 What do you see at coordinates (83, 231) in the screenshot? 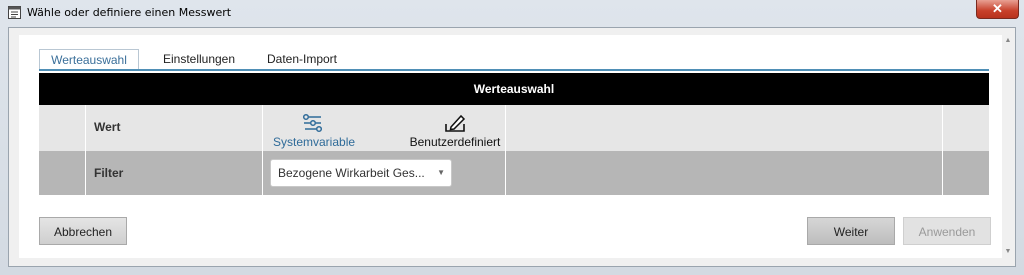
I see `cancel-button: Abbrechen` at bounding box center [83, 231].